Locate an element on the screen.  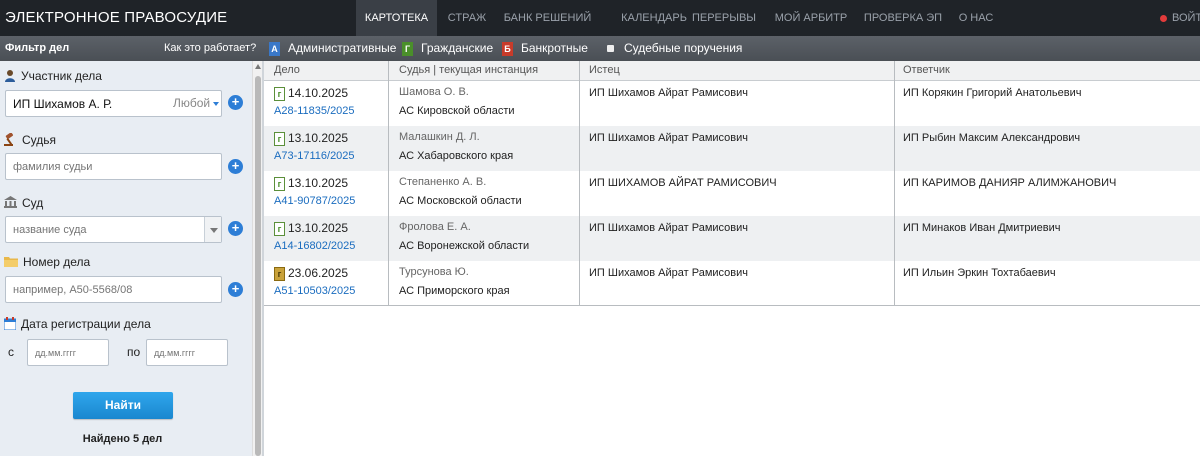
category-label: Банкротные is located at coordinates (554, 48).